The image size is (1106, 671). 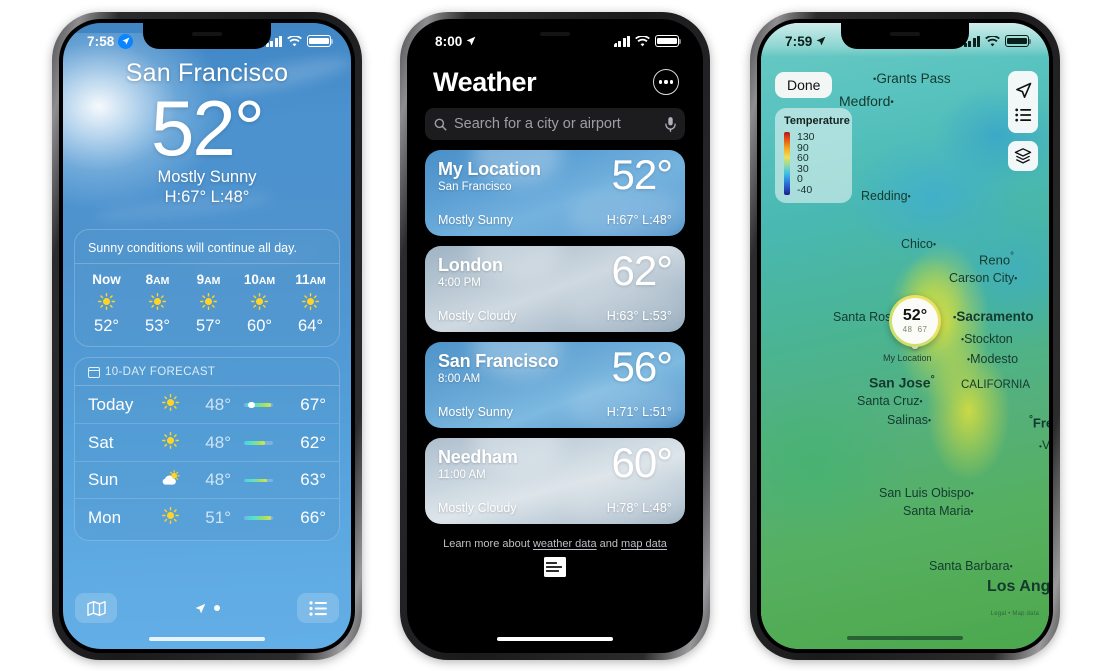 What do you see at coordinates (806, 163) in the screenshot?
I see `legend-tick-labels: 130 90 60 30 0 -40` at bounding box center [806, 163].